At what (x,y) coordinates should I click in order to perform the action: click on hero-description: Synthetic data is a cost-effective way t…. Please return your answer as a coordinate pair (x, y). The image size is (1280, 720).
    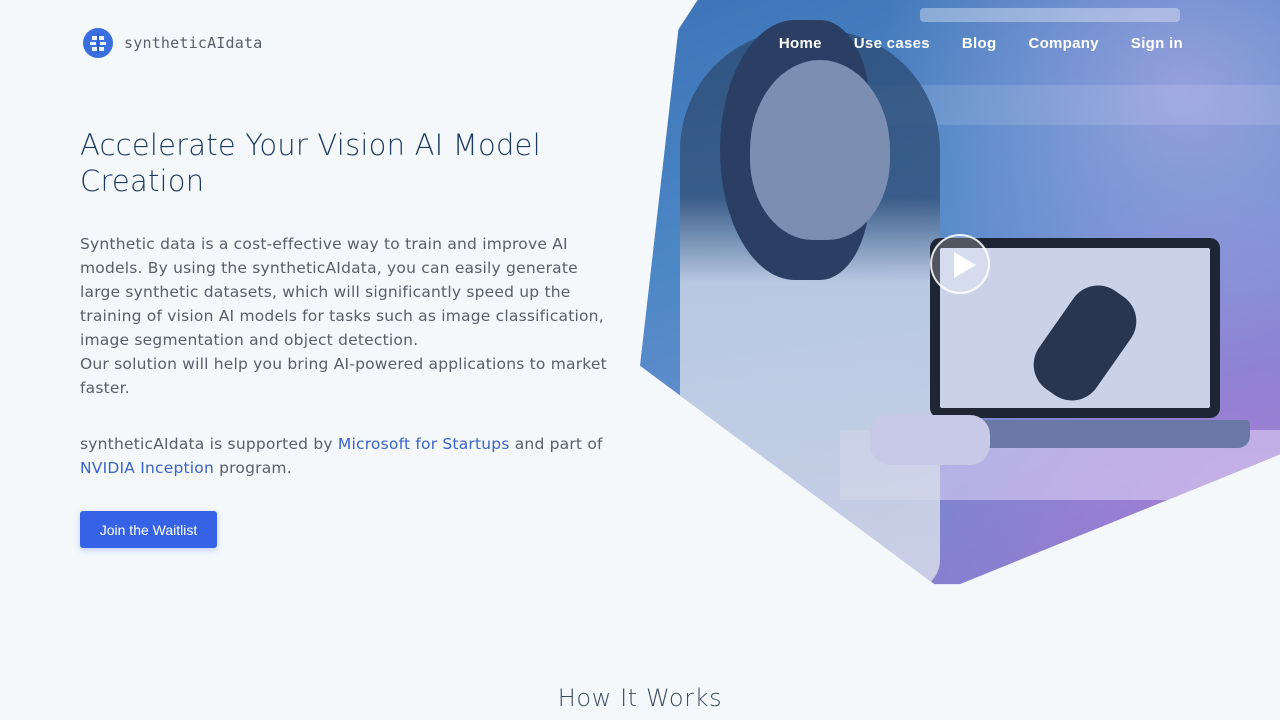
    Looking at the image, I should click on (345, 316).